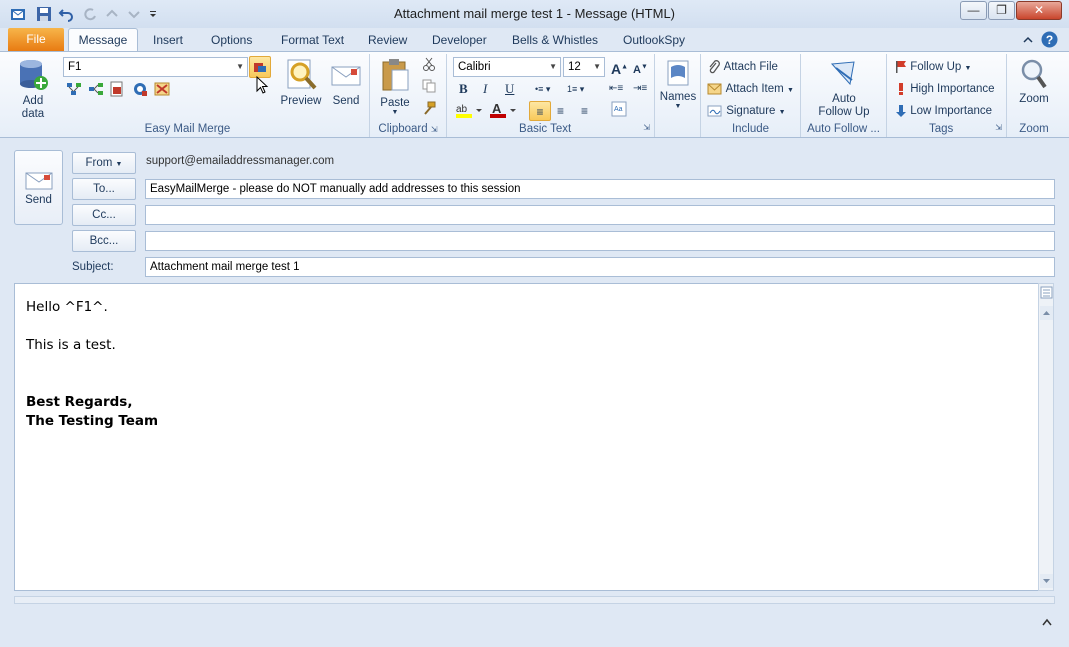 The width and height of the screenshot is (1069, 647). I want to click on merge-send-label: Send, so click(346, 101).